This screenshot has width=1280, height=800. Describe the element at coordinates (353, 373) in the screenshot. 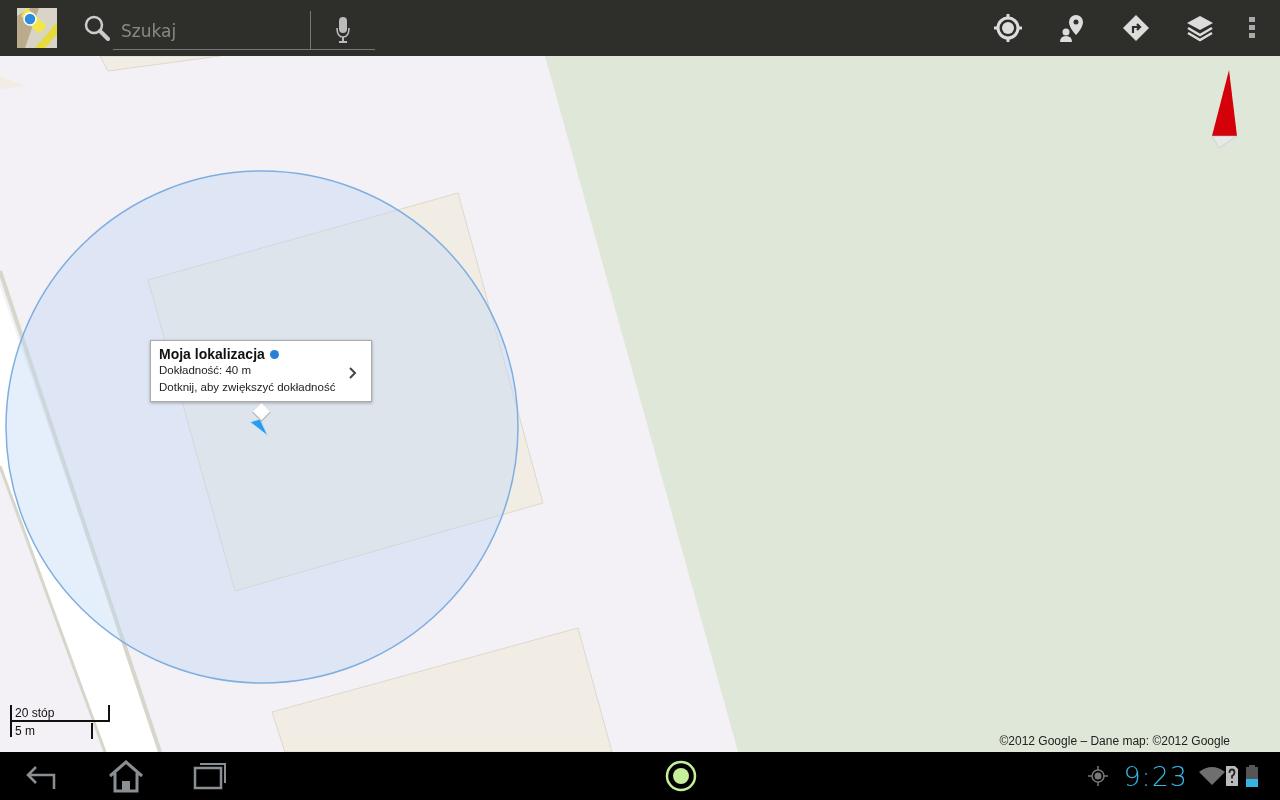

I see `chevron-right-icon` at that location.